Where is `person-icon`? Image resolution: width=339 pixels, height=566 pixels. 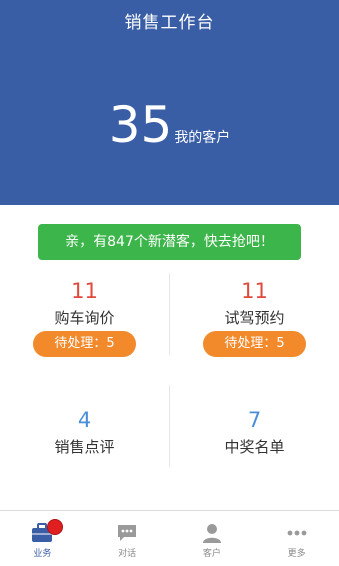
person-icon is located at coordinates (211, 533).